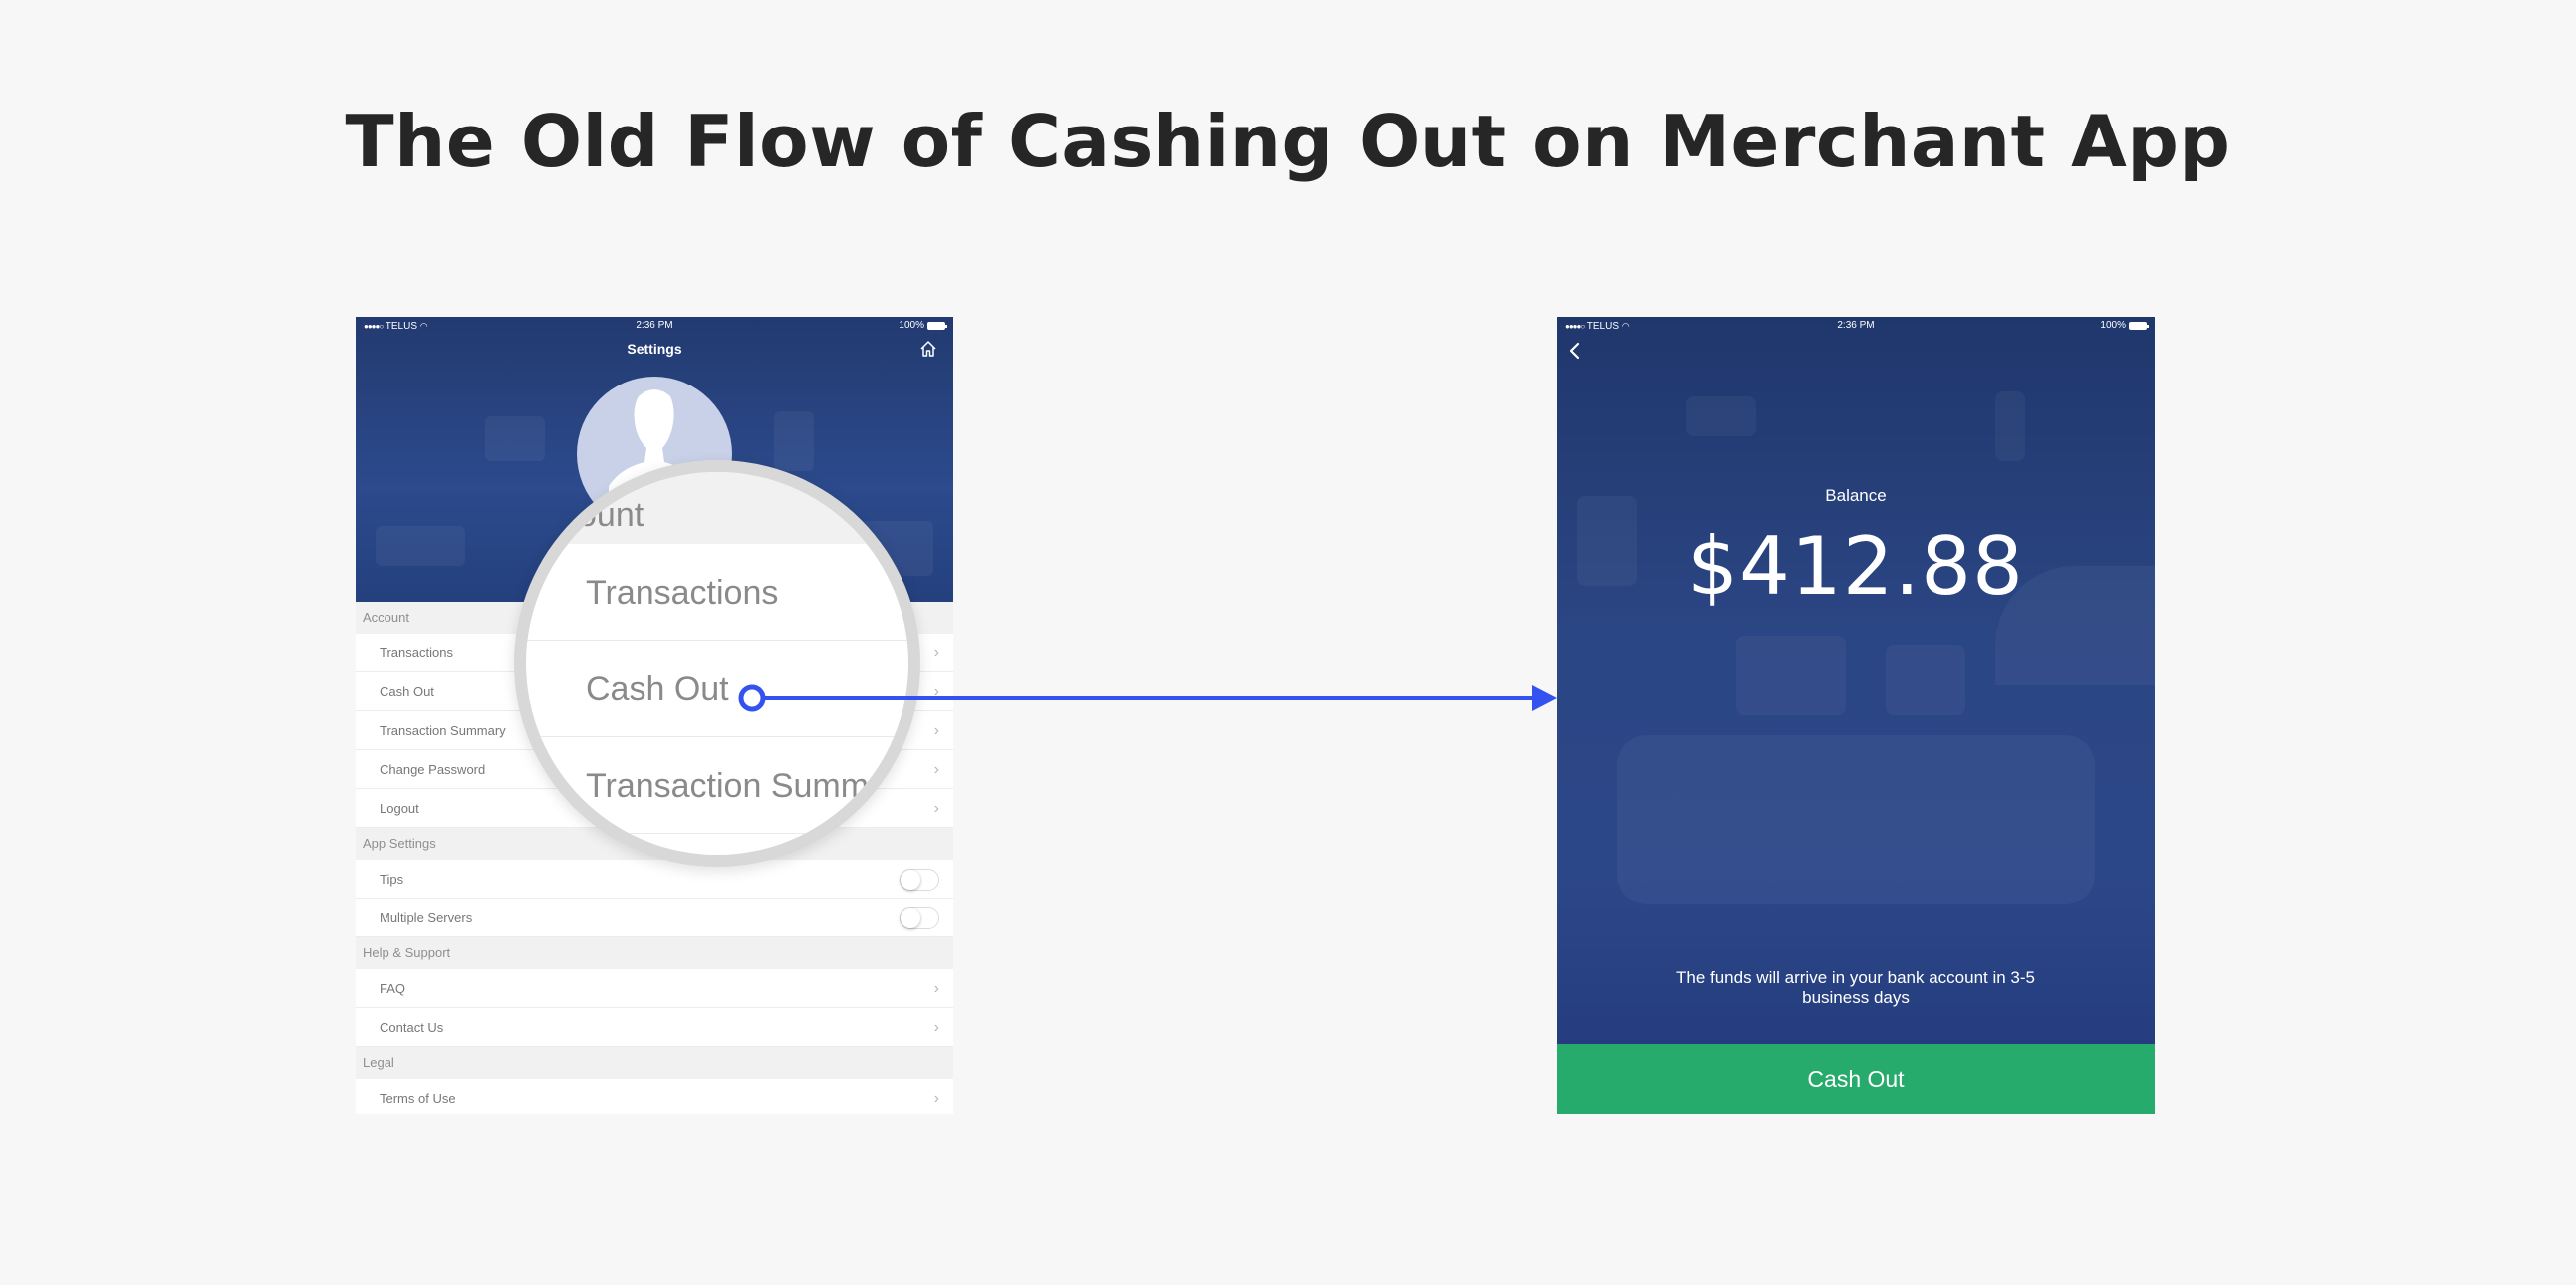 The width and height of the screenshot is (2576, 1285). What do you see at coordinates (426, 917) in the screenshot?
I see `row-label: Multiple Servers` at bounding box center [426, 917].